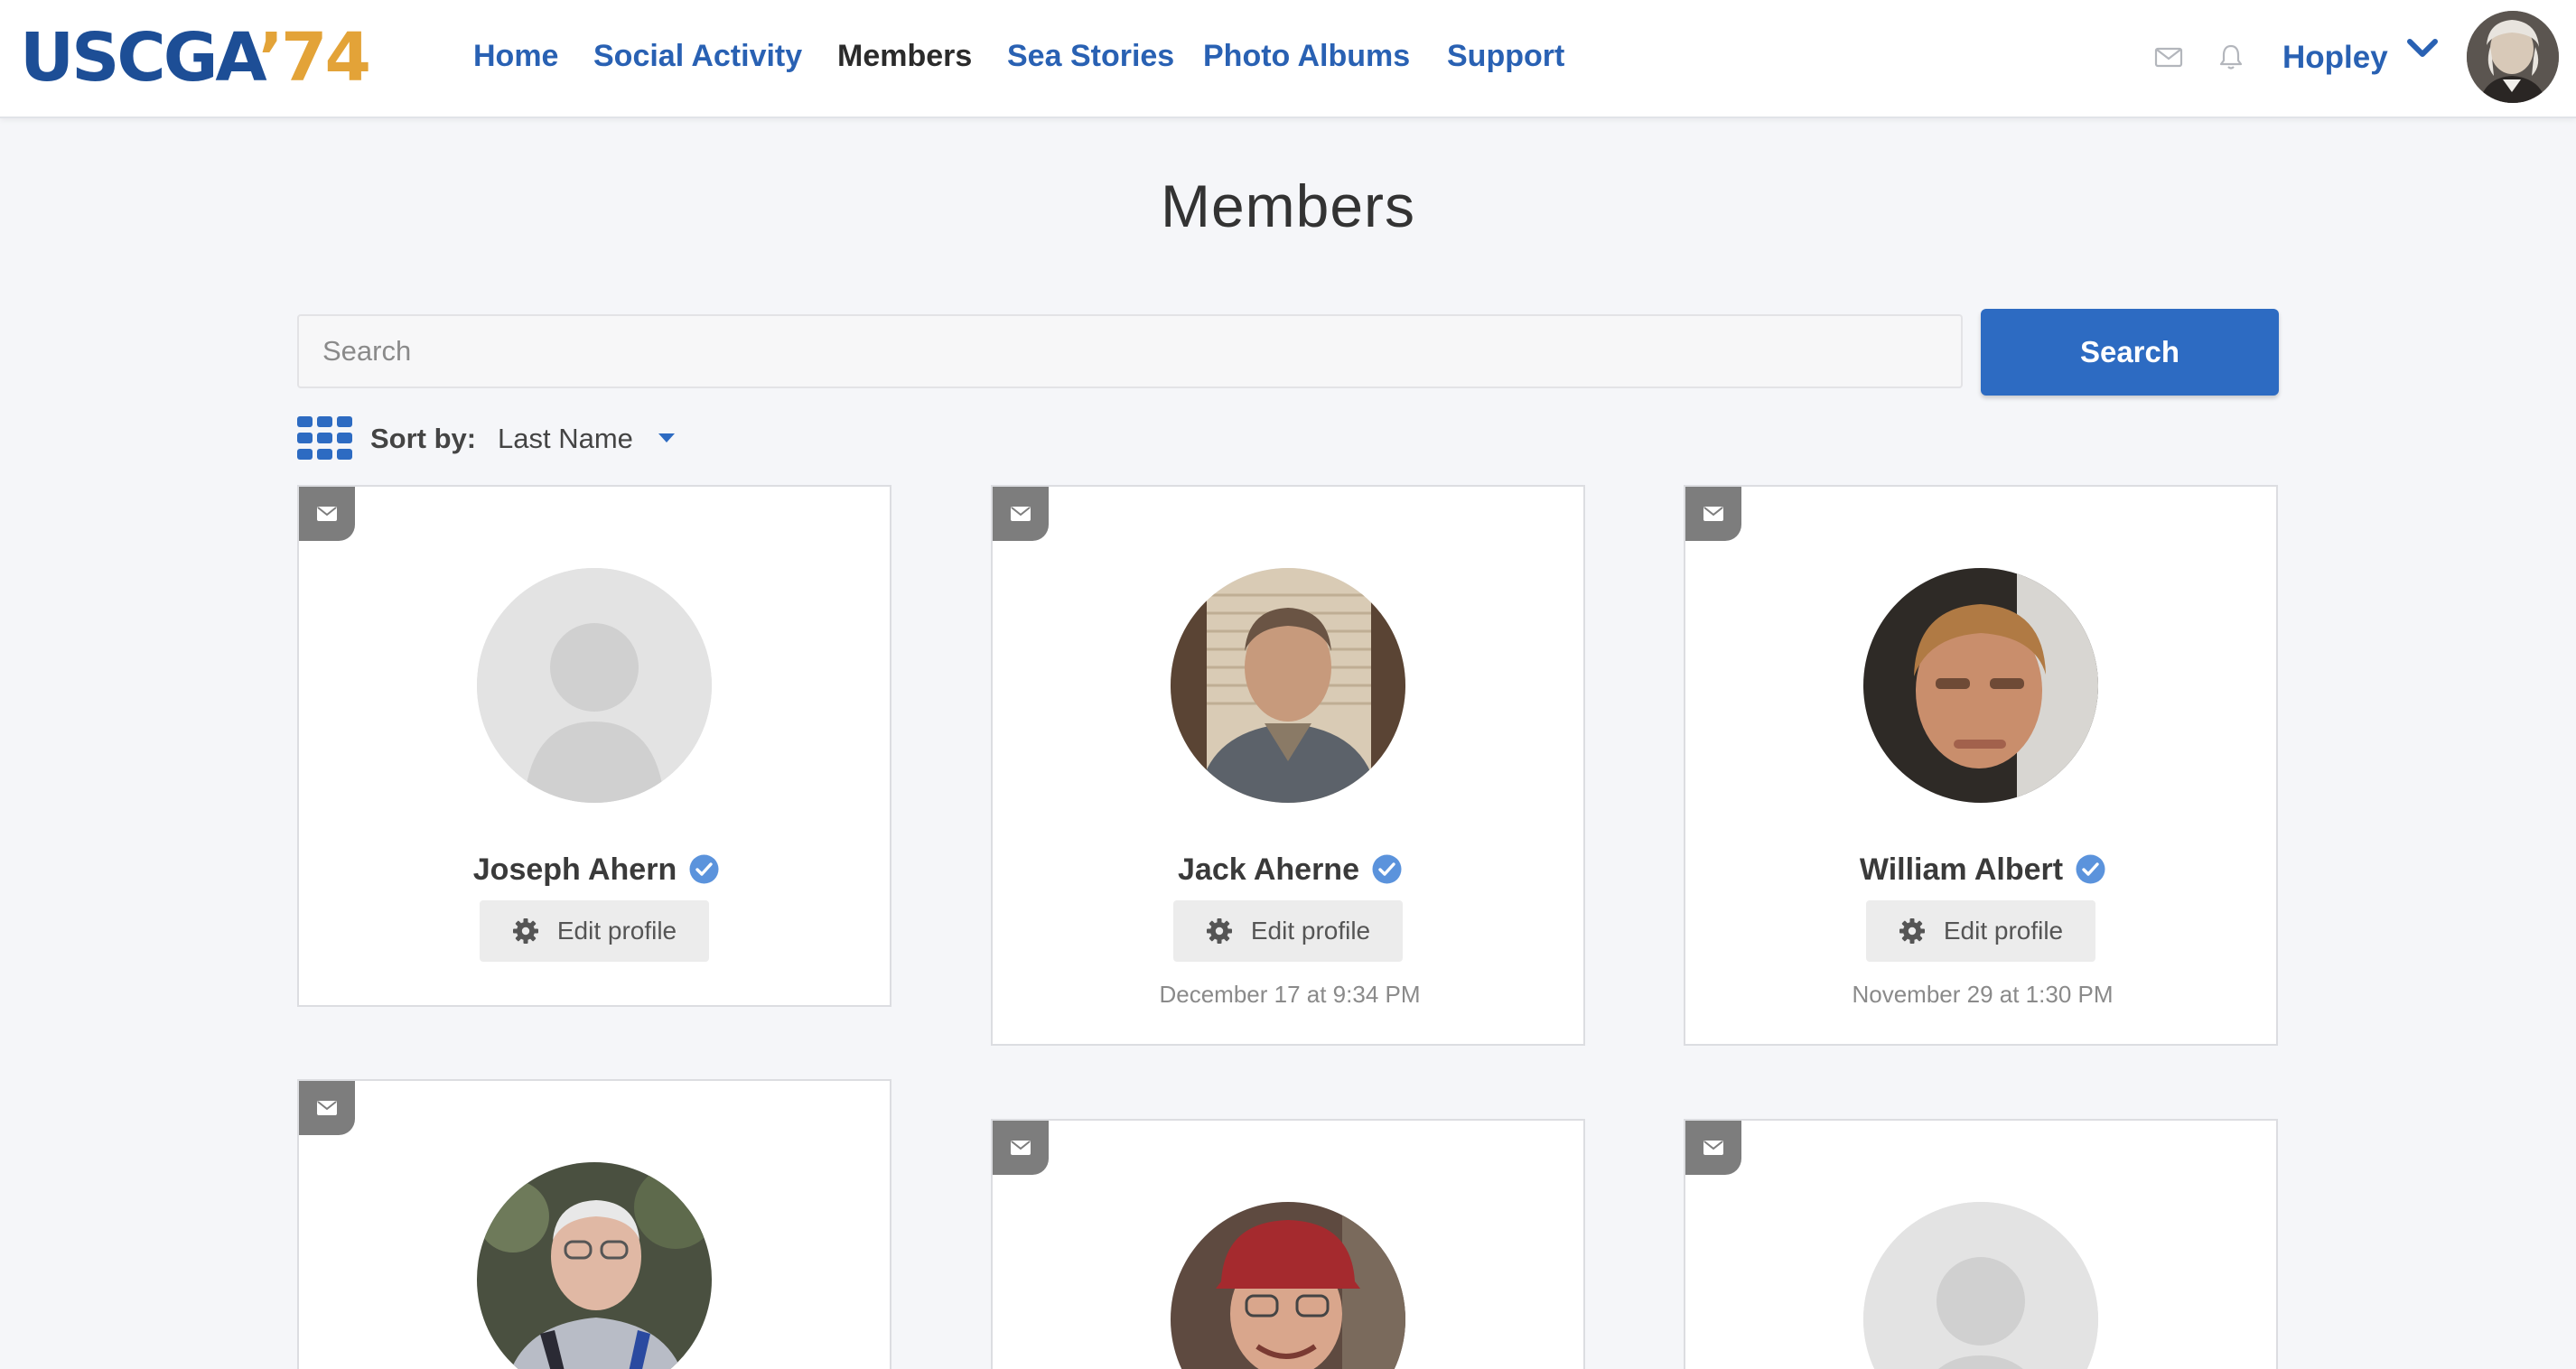 The height and width of the screenshot is (1369, 2576). I want to click on mail-icon, so click(2168, 57).